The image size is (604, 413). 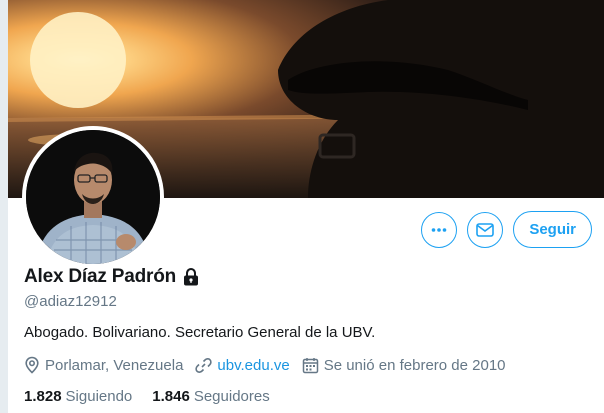 I want to click on followers-count: 1.846, so click(x=171, y=396).